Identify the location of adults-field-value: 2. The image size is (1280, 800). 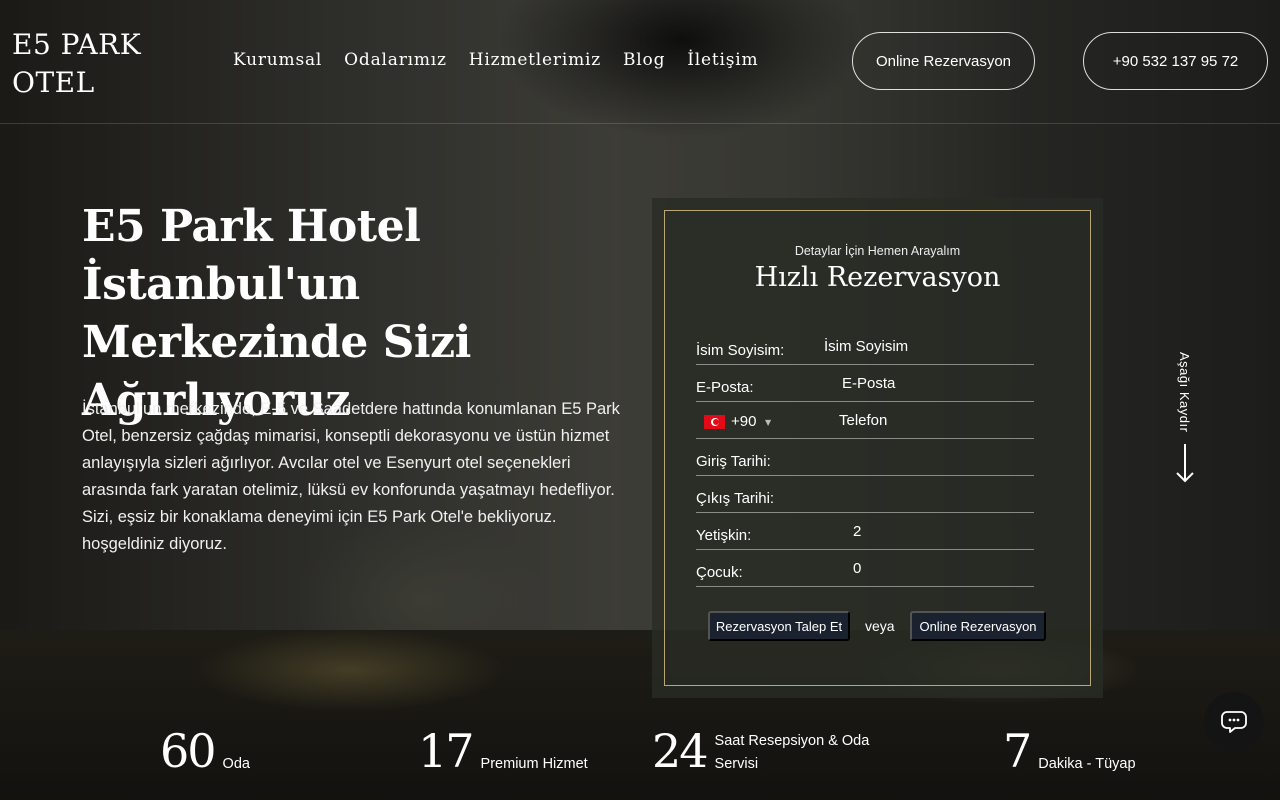
(857, 531).